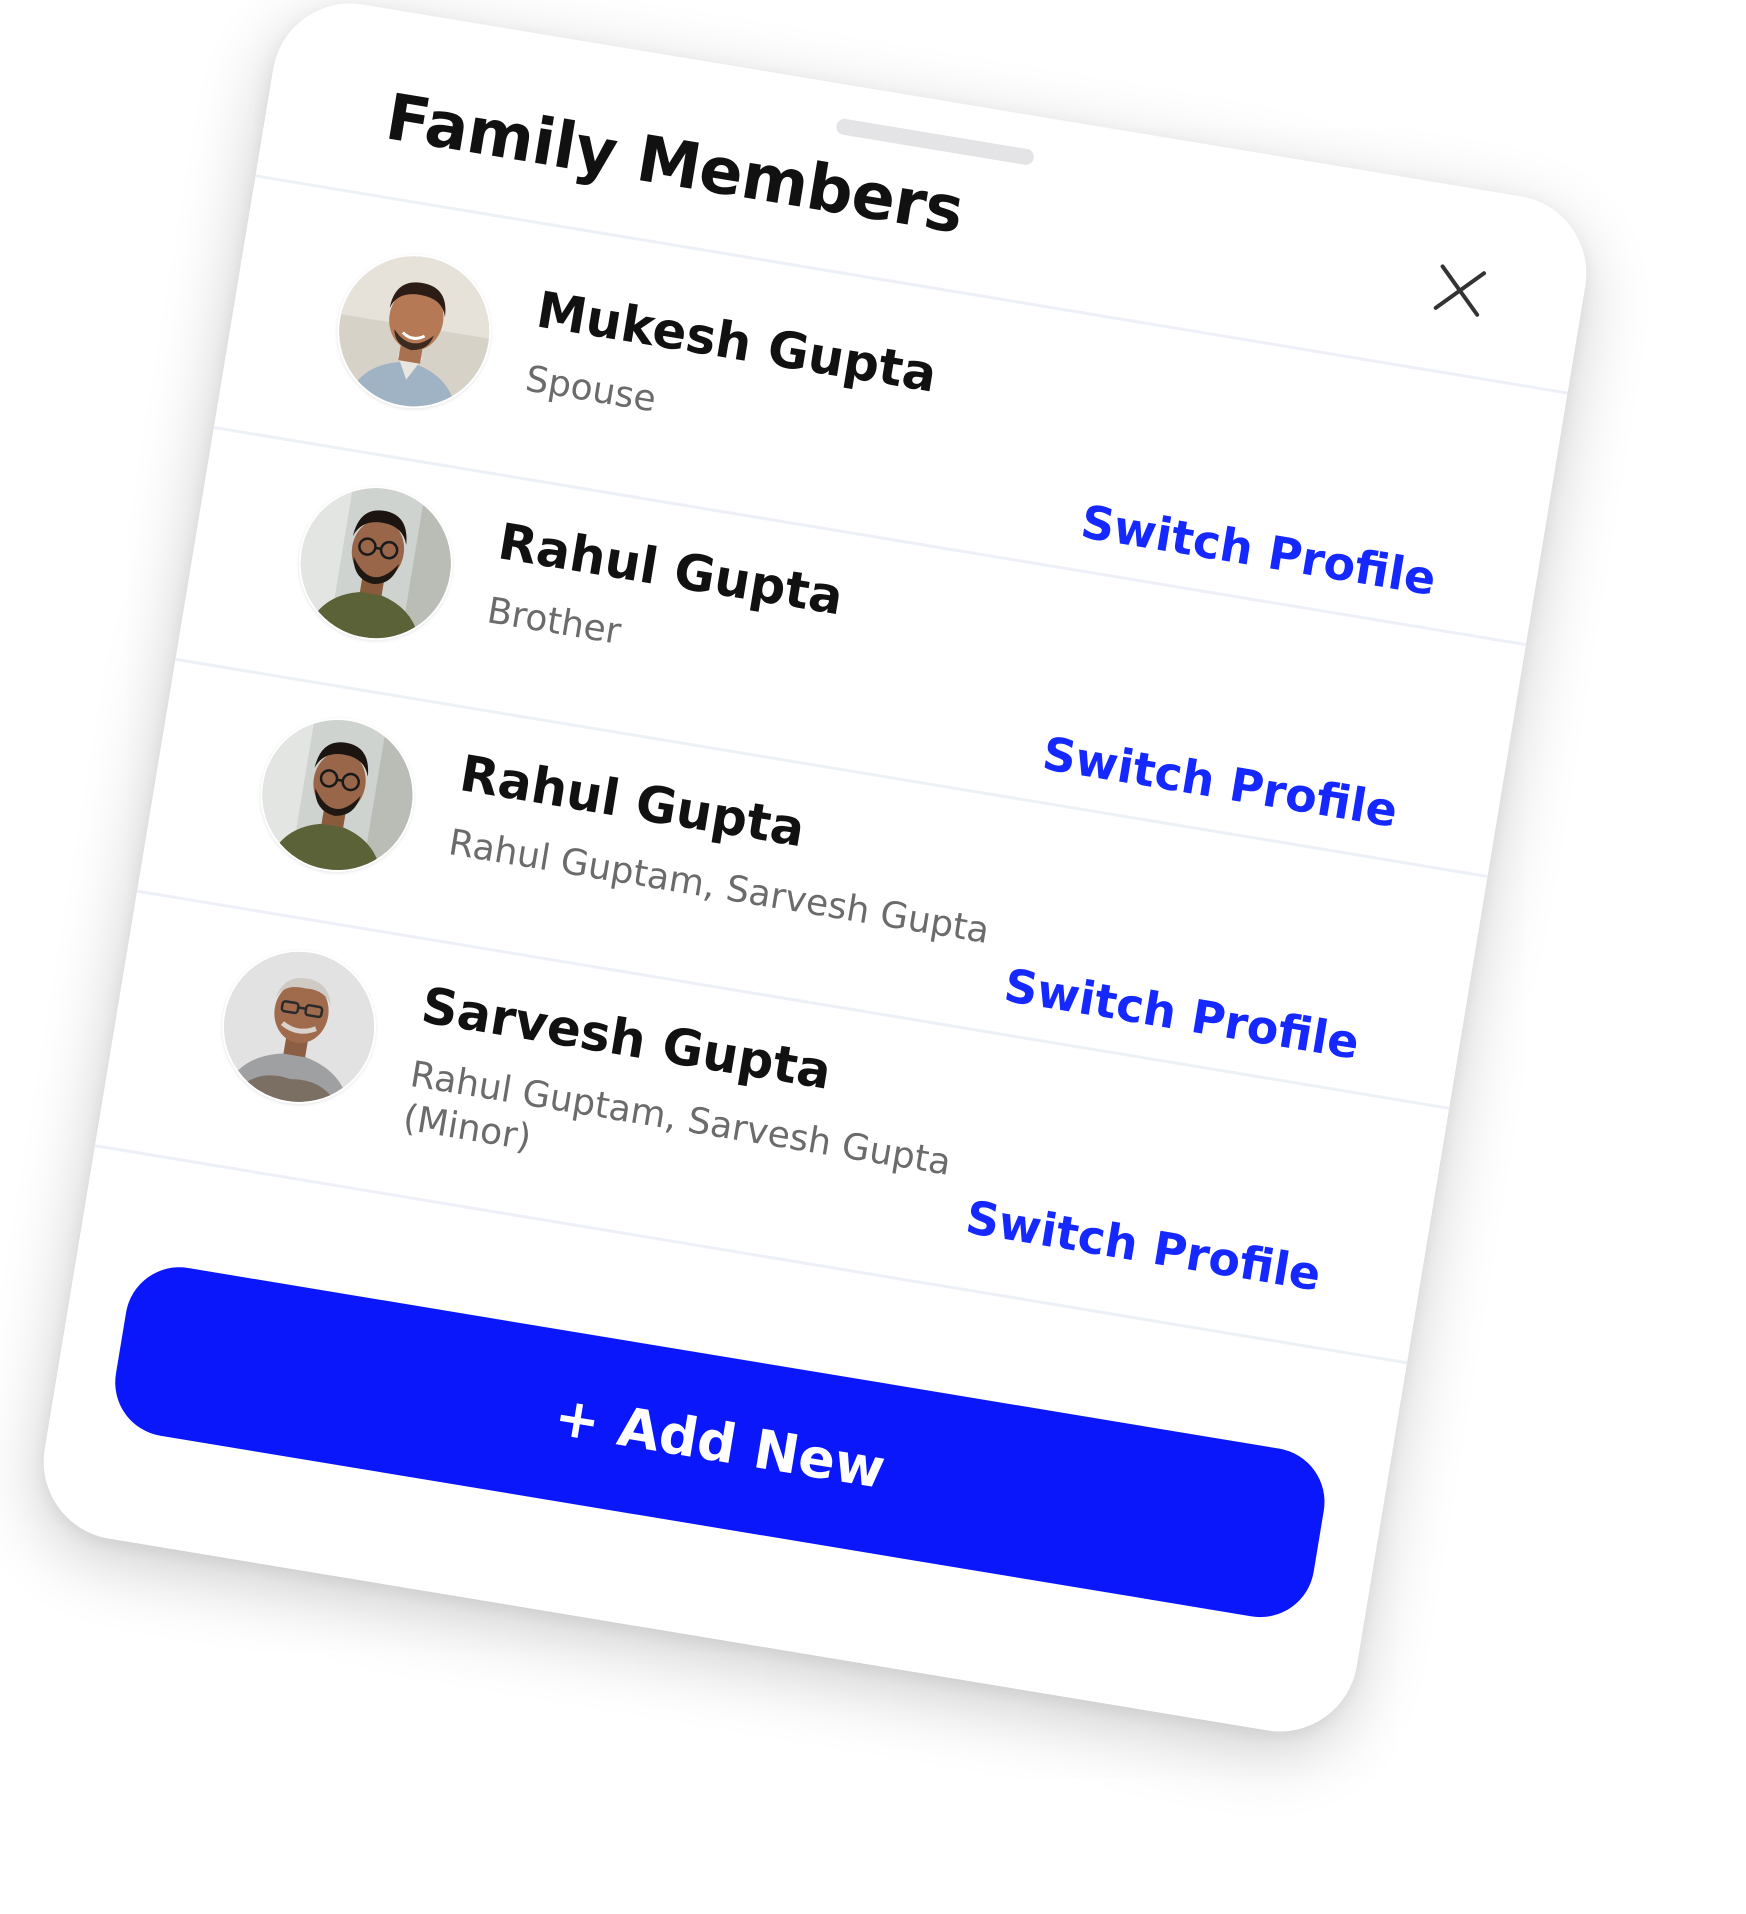 Image resolution: width=1746 pixels, height=1914 pixels. What do you see at coordinates (674, 164) in the screenshot?
I see `sheet-title: Family Members` at bounding box center [674, 164].